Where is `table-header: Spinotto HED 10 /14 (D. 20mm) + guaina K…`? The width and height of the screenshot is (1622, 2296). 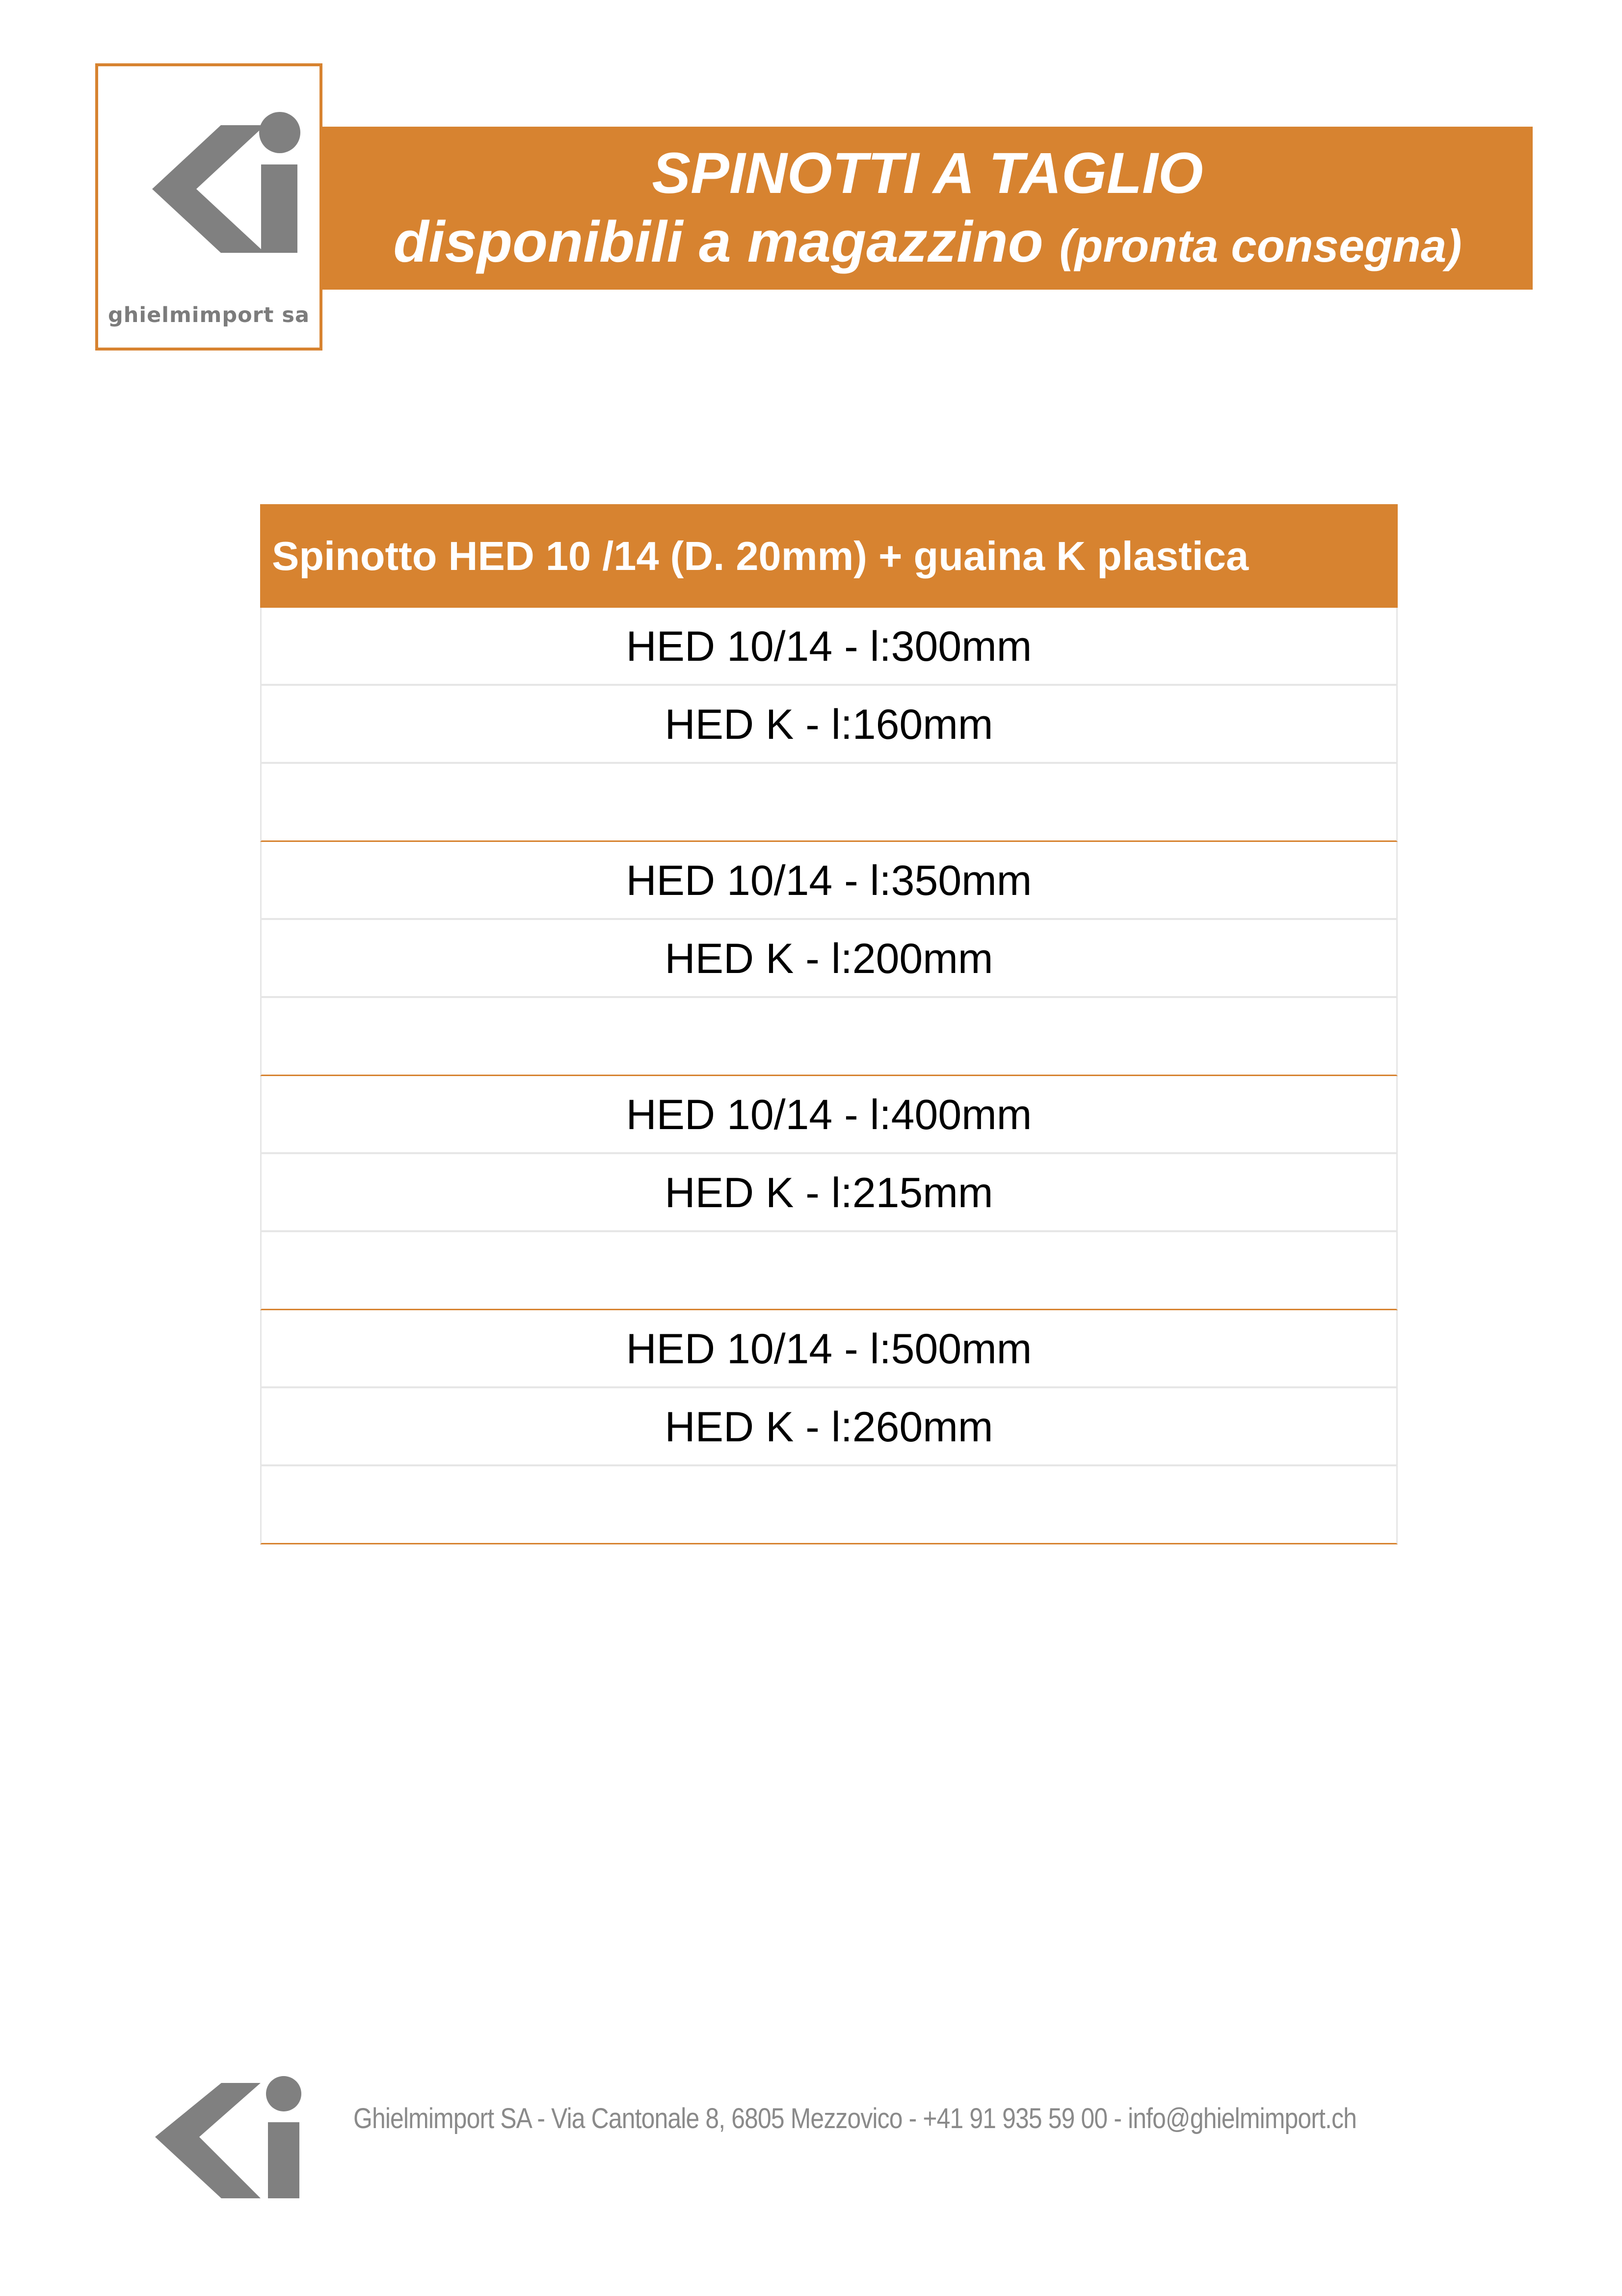
table-header: Spinotto HED 10 /14 (D. 20mm) + guaina K… is located at coordinates (829, 556).